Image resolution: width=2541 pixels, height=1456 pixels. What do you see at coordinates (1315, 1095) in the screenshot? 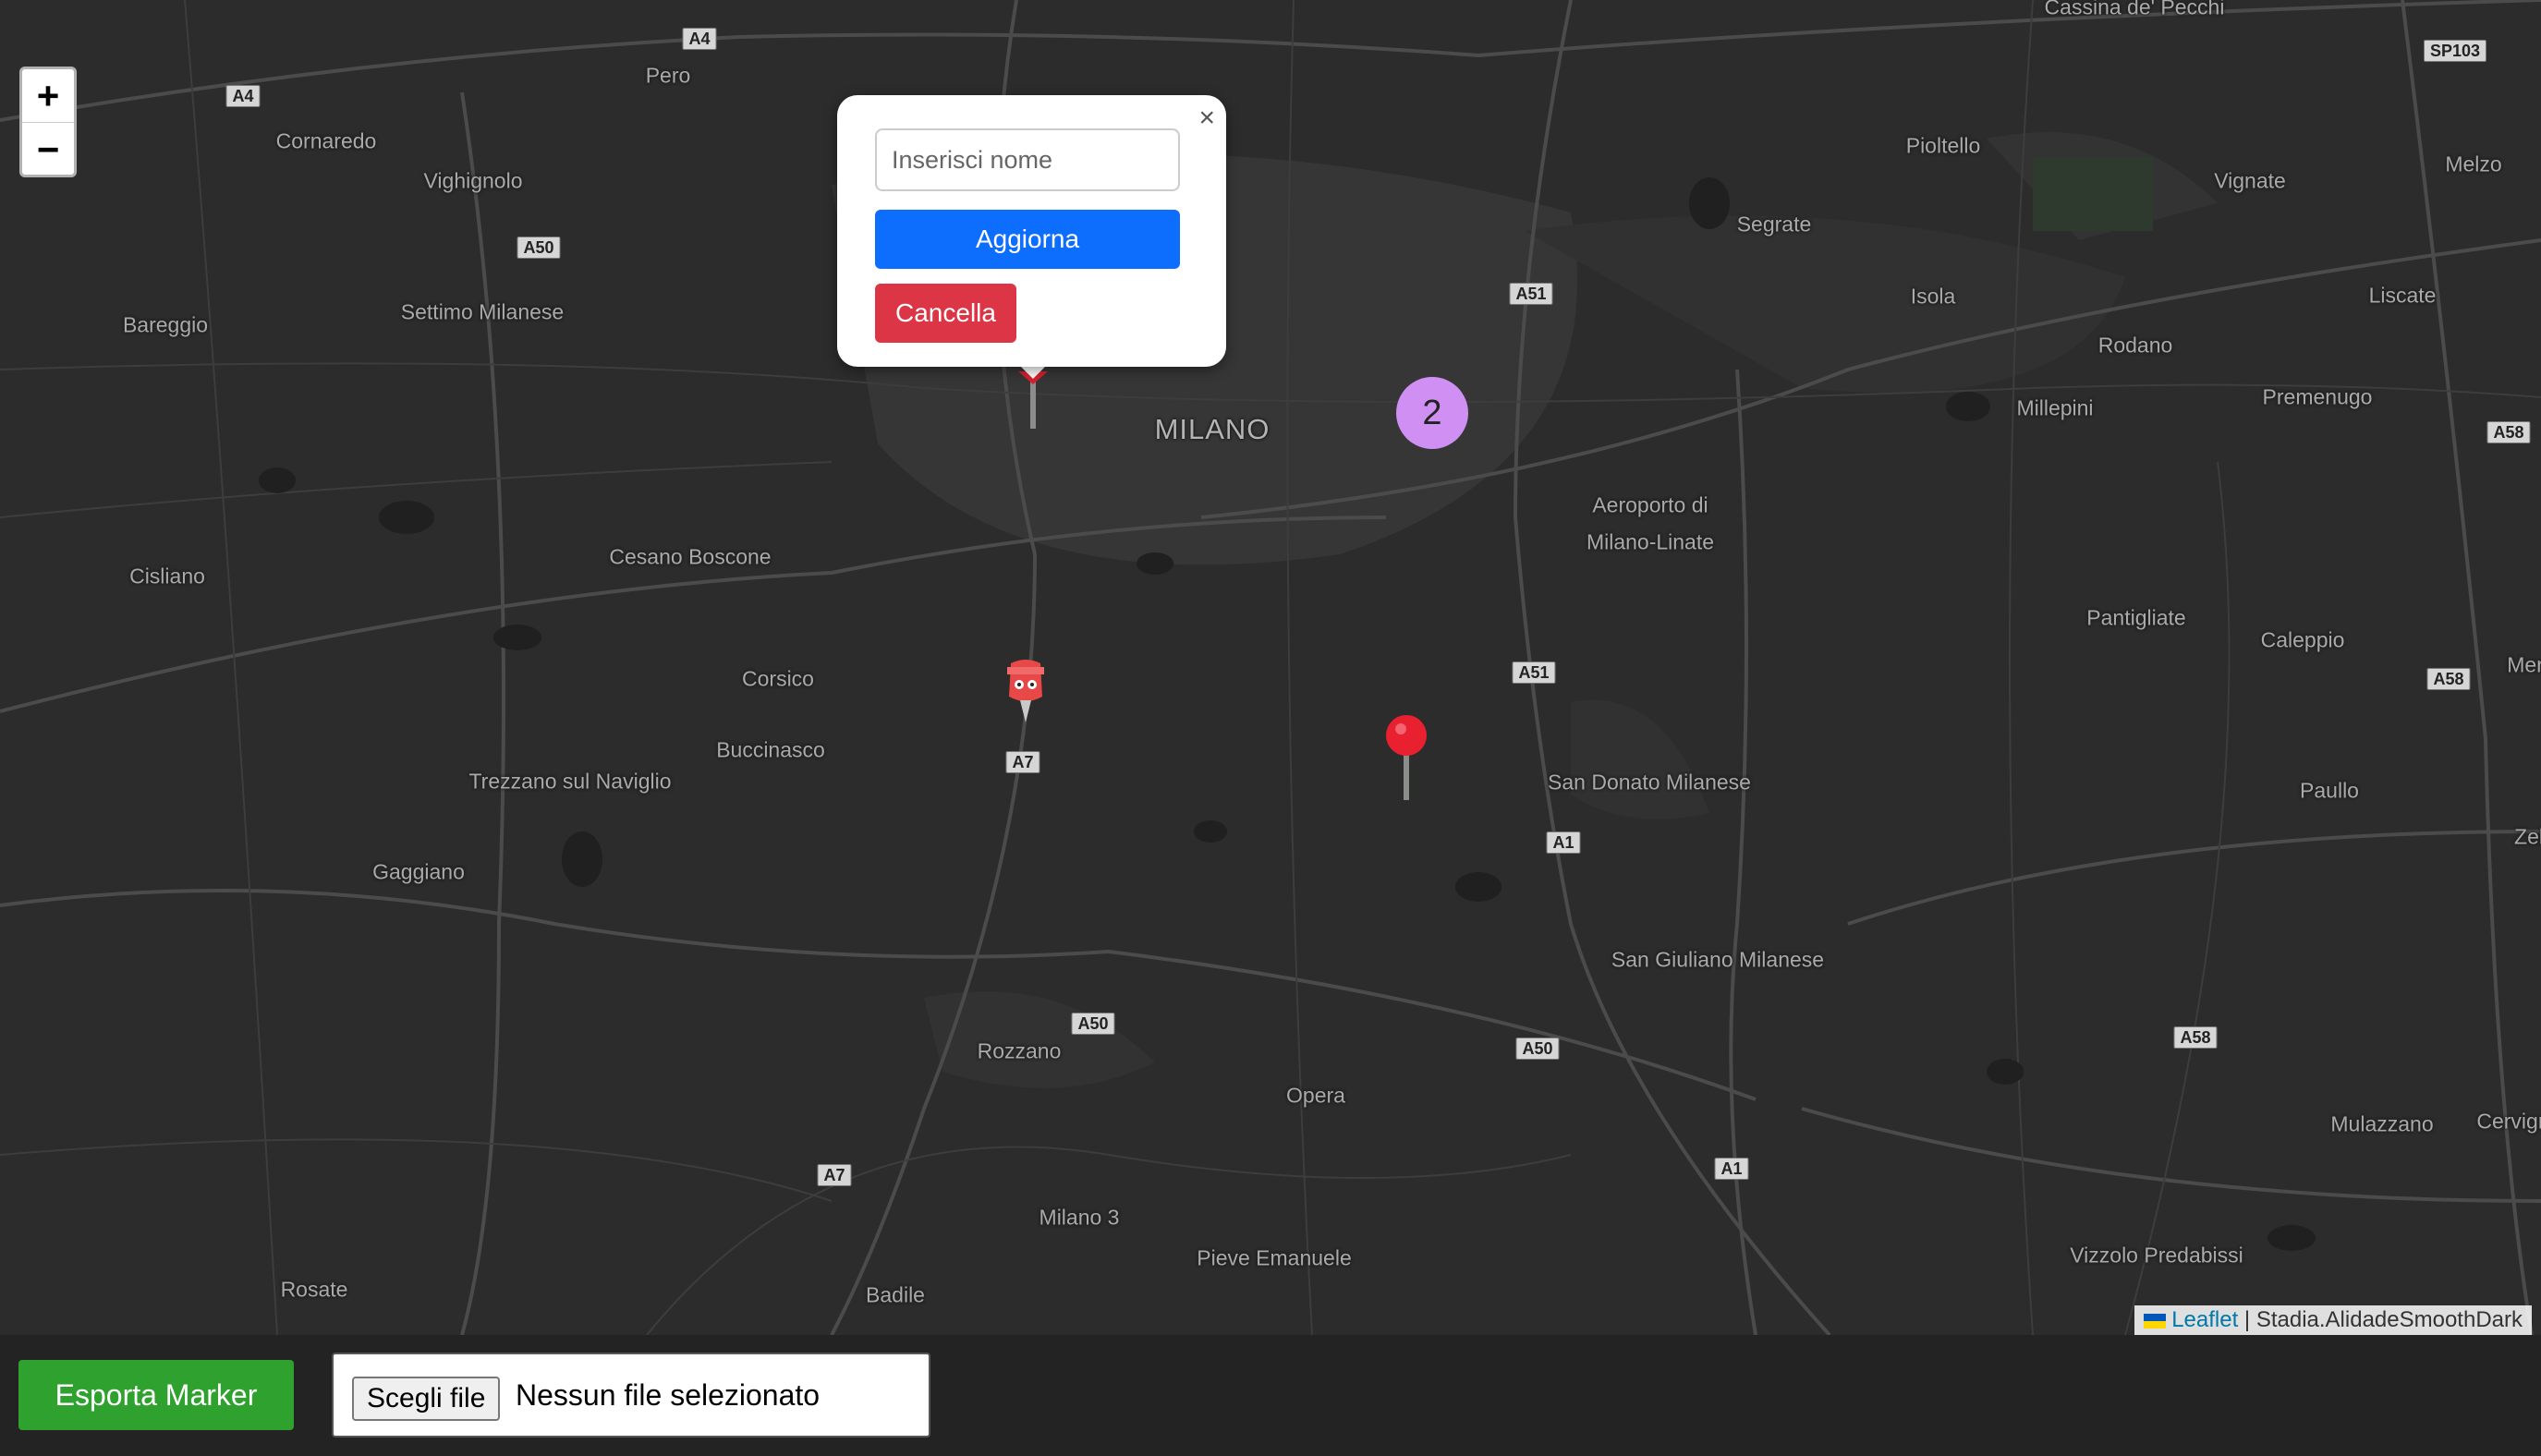
I see `place-label: Opera` at bounding box center [1315, 1095].